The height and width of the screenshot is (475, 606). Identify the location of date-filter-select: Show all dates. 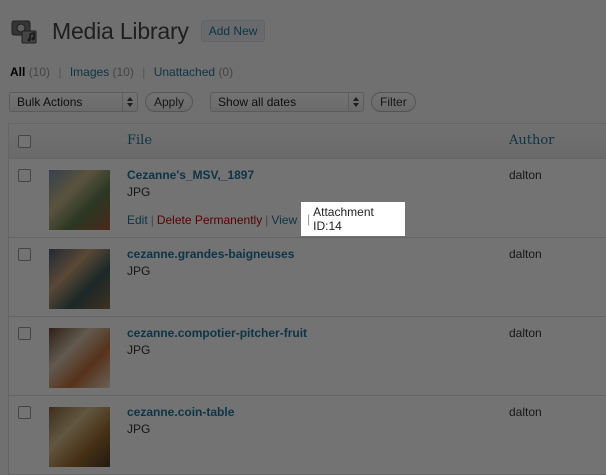
(287, 102).